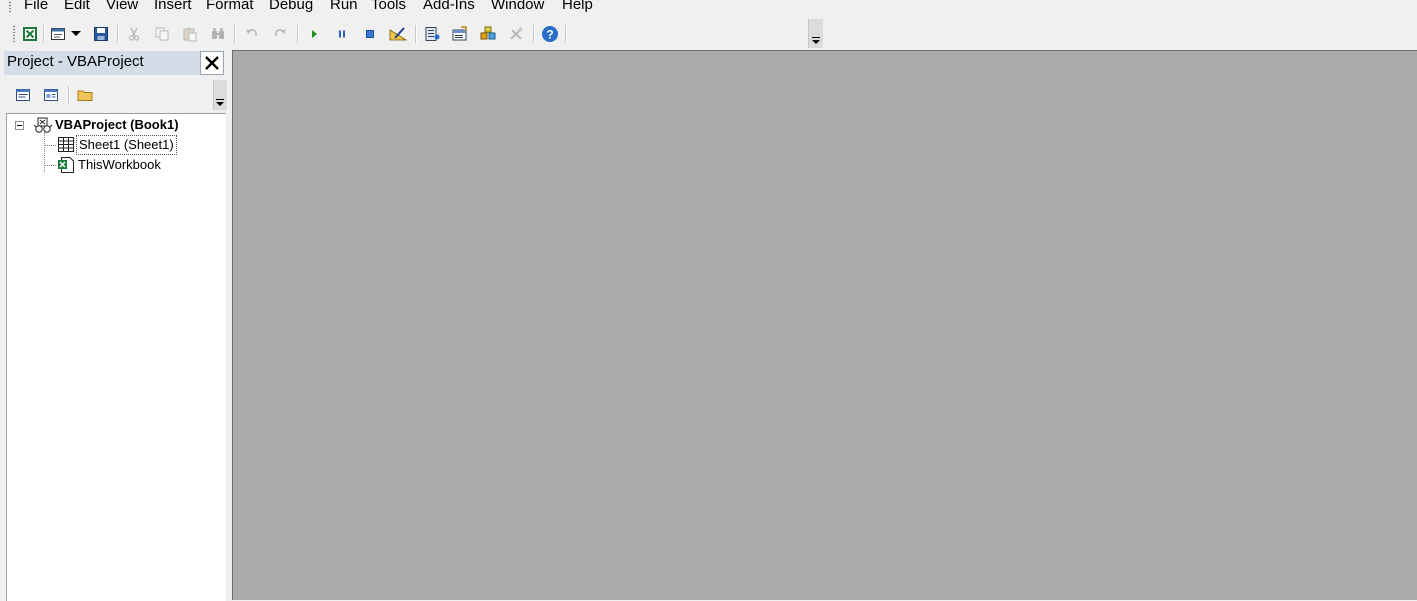 The height and width of the screenshot is (601, 1417). I want to click on save-button, so click(101, 34).